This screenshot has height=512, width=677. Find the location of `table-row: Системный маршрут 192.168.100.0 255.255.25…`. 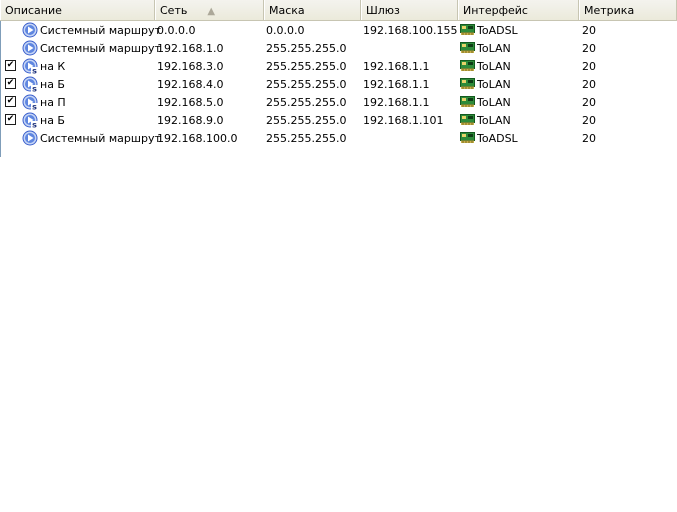

table-row: Системный маршрут 192.168.100.0 255.255.25… is located at coordinates (338, 138).